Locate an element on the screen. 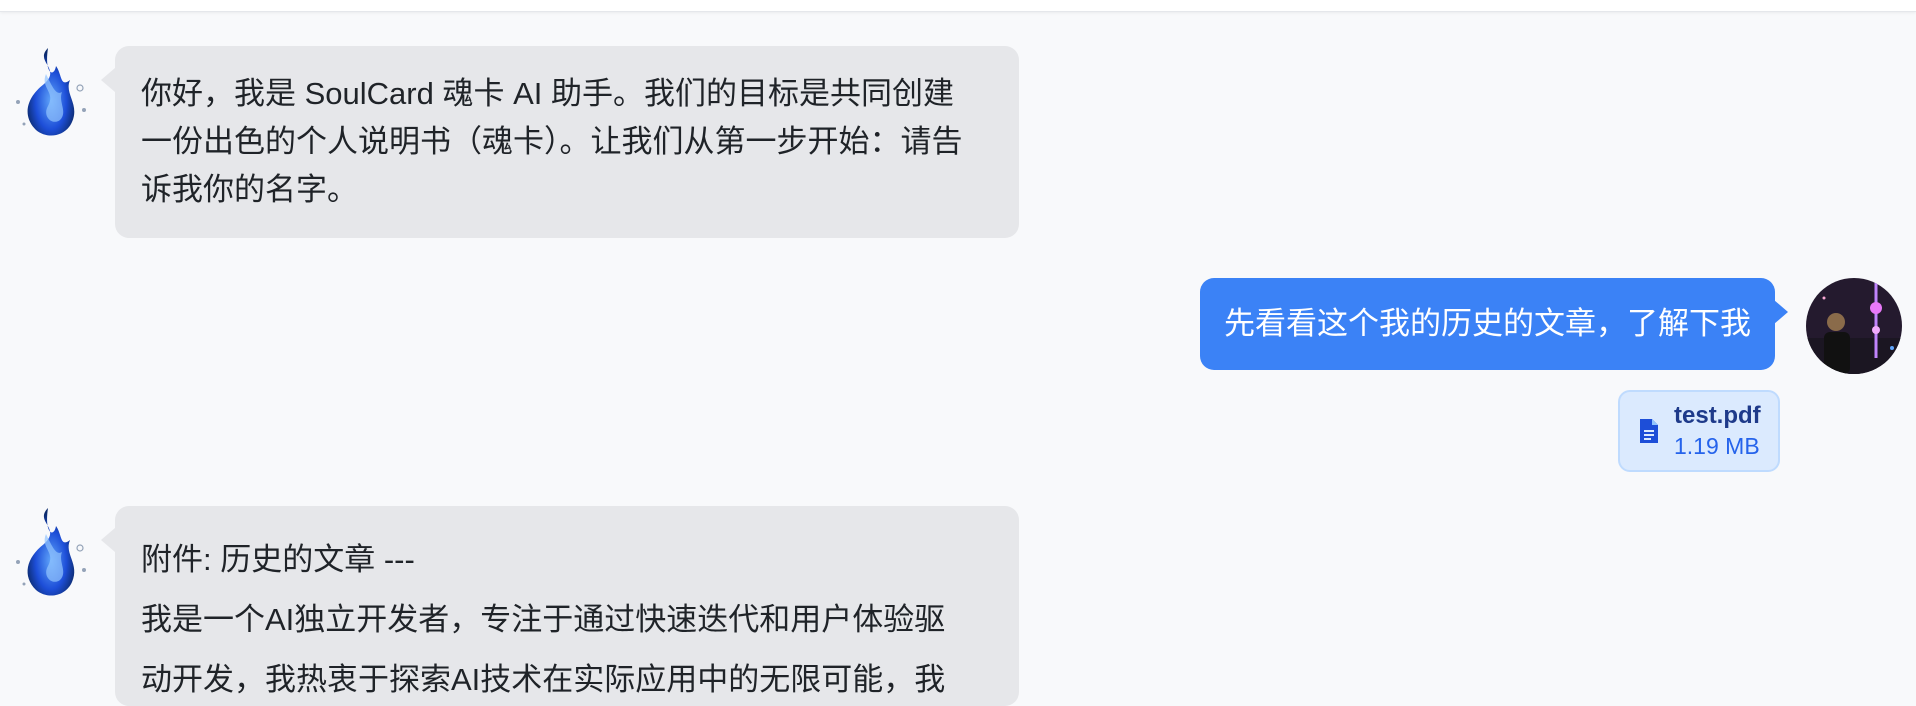  ai-message-line: 你好，我是 SoulCard 魂卡 AI 助手。我们的目标是共同创建 is located at coordinates (547, 93).